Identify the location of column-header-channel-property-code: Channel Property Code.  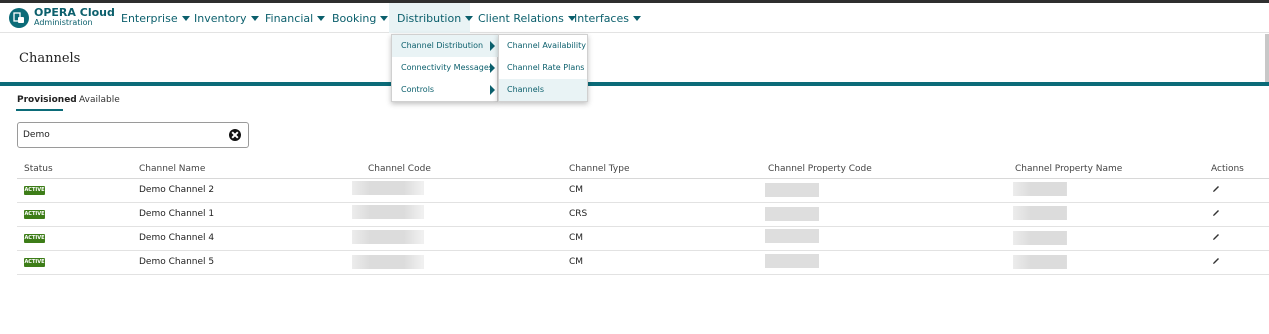
(820, 169).